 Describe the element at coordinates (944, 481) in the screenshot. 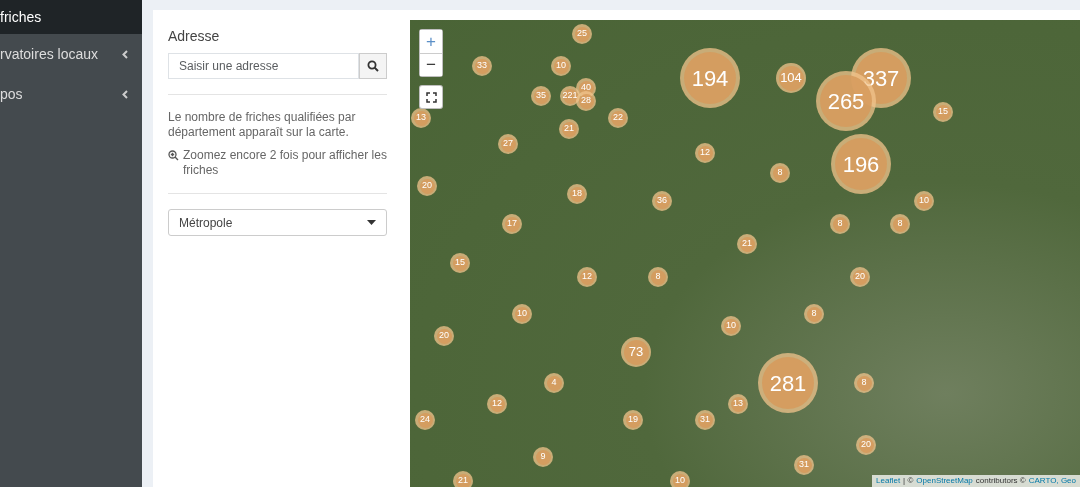

I see `attribution-link: OpenStreetMap` at that location.